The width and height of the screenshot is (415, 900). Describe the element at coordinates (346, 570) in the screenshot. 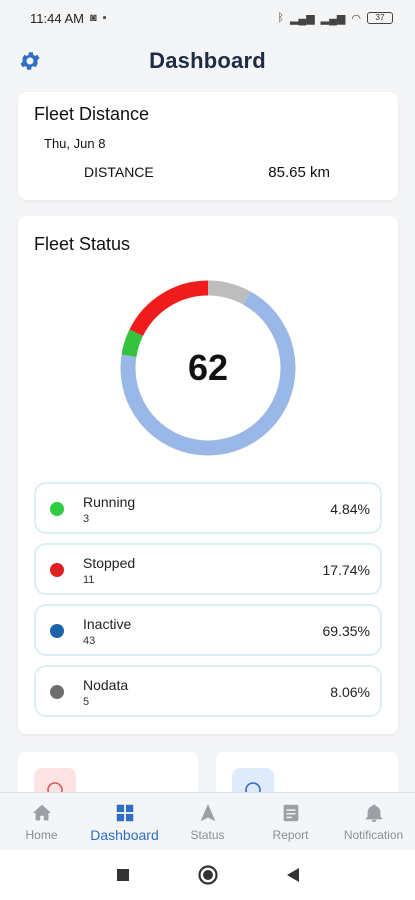

I see `status-percent: 17.74%` at that location.